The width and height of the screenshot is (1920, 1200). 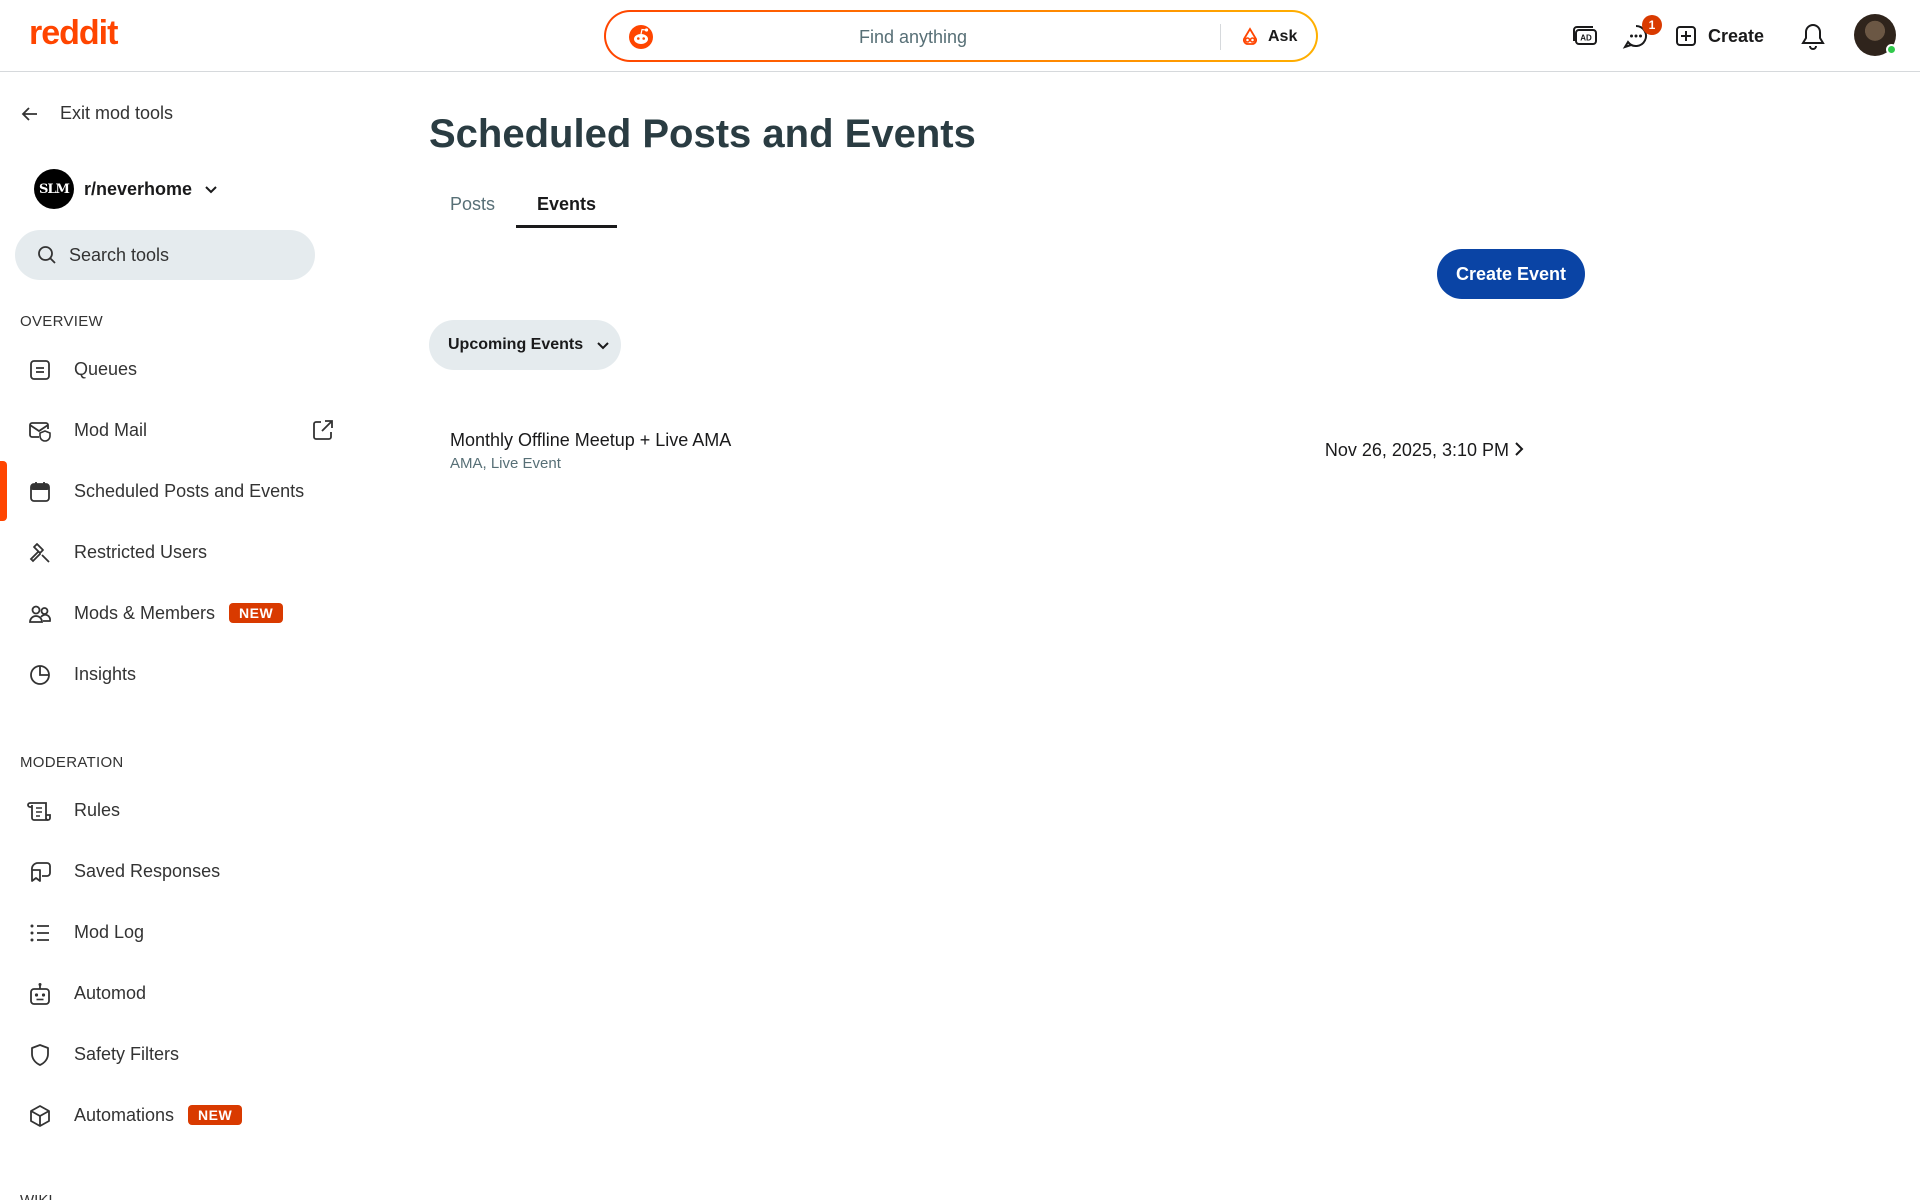 I want to click on ask-label: Ask, so click(x=1283, y=36).